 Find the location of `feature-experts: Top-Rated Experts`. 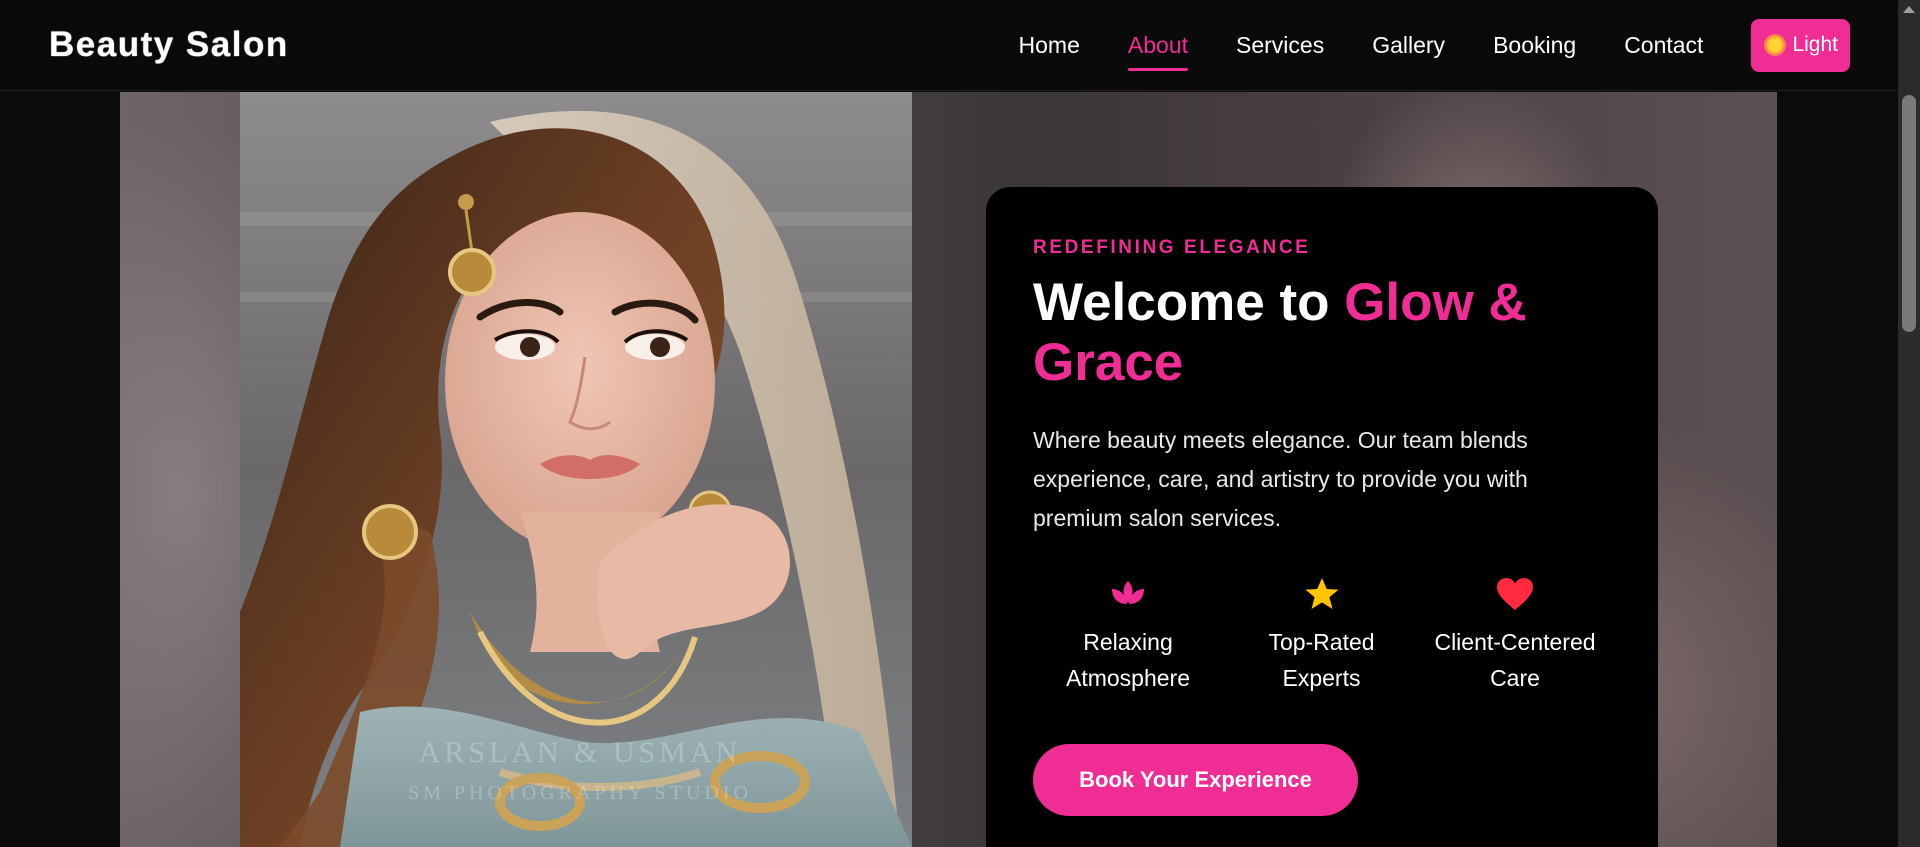

feature-experts: Top-Rated Experts is located at coordinates (1322, 635).